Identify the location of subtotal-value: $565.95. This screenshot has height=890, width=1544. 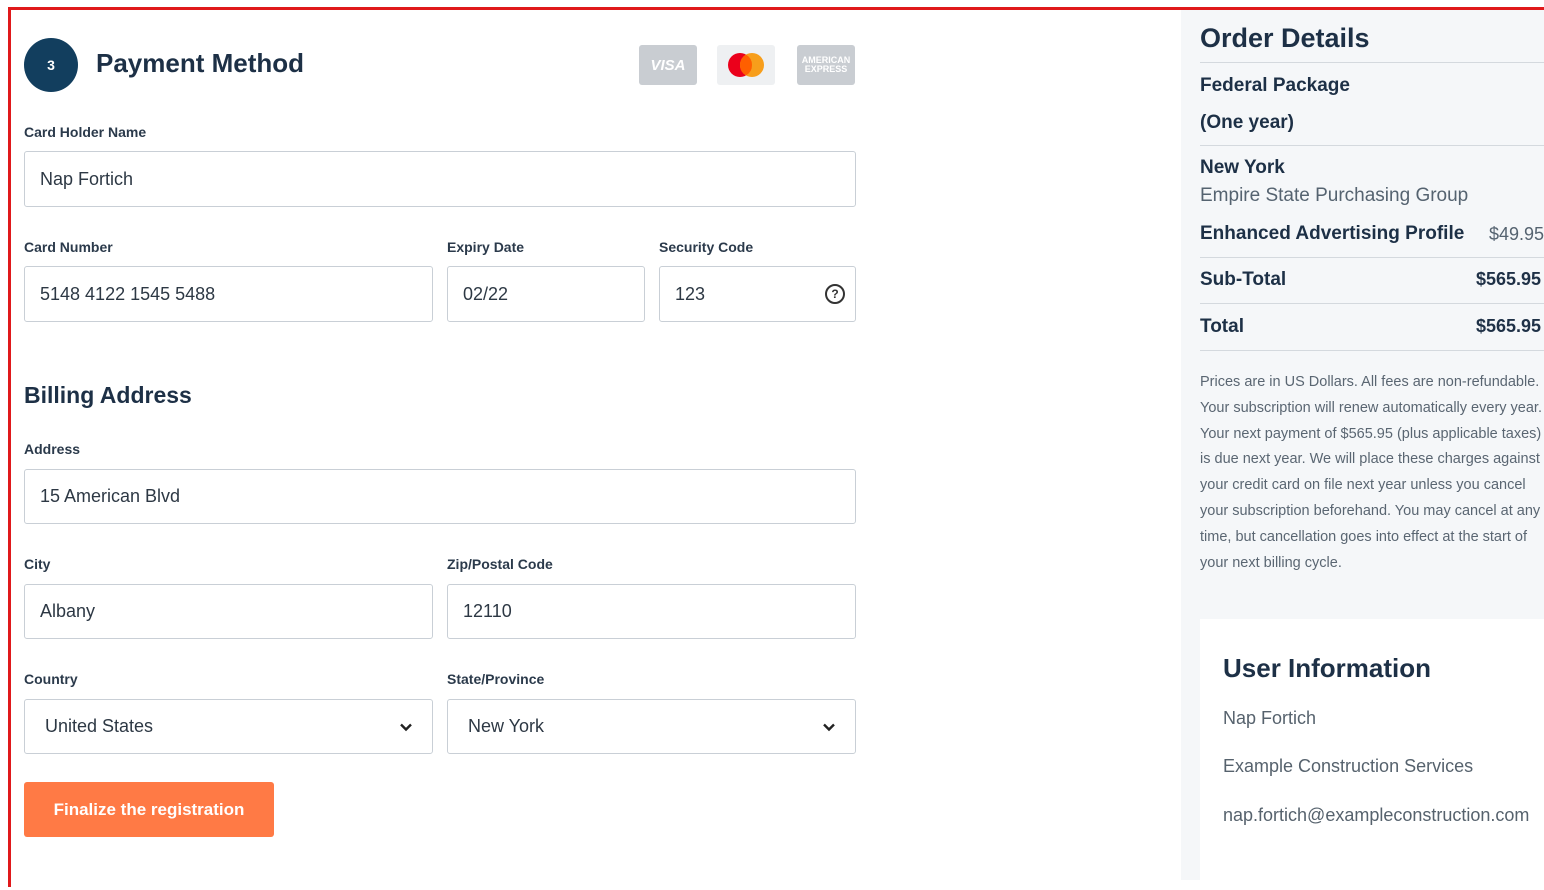
(1509, 279).